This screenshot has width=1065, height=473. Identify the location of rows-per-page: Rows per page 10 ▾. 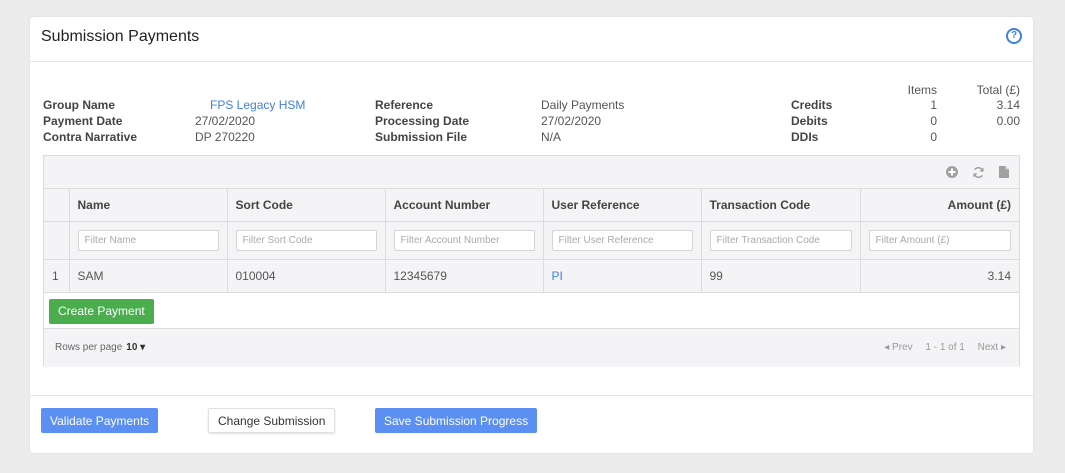
(100, 347).